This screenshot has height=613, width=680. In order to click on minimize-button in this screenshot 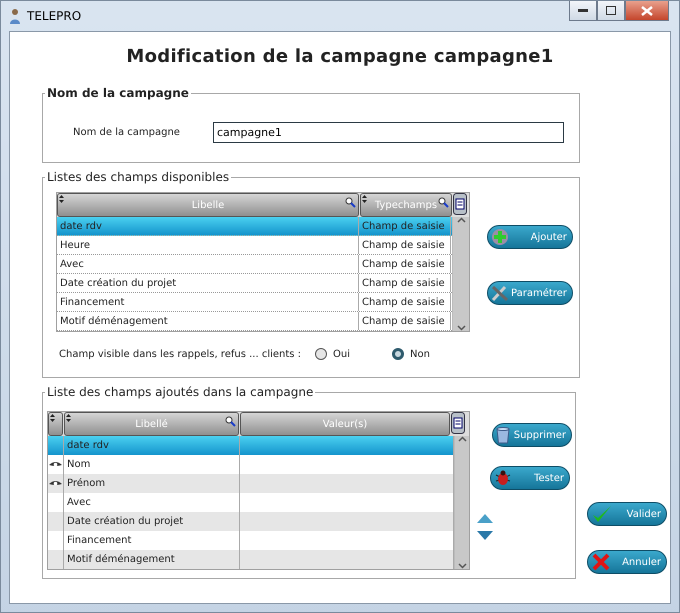, I will do `click(583, 11)`.